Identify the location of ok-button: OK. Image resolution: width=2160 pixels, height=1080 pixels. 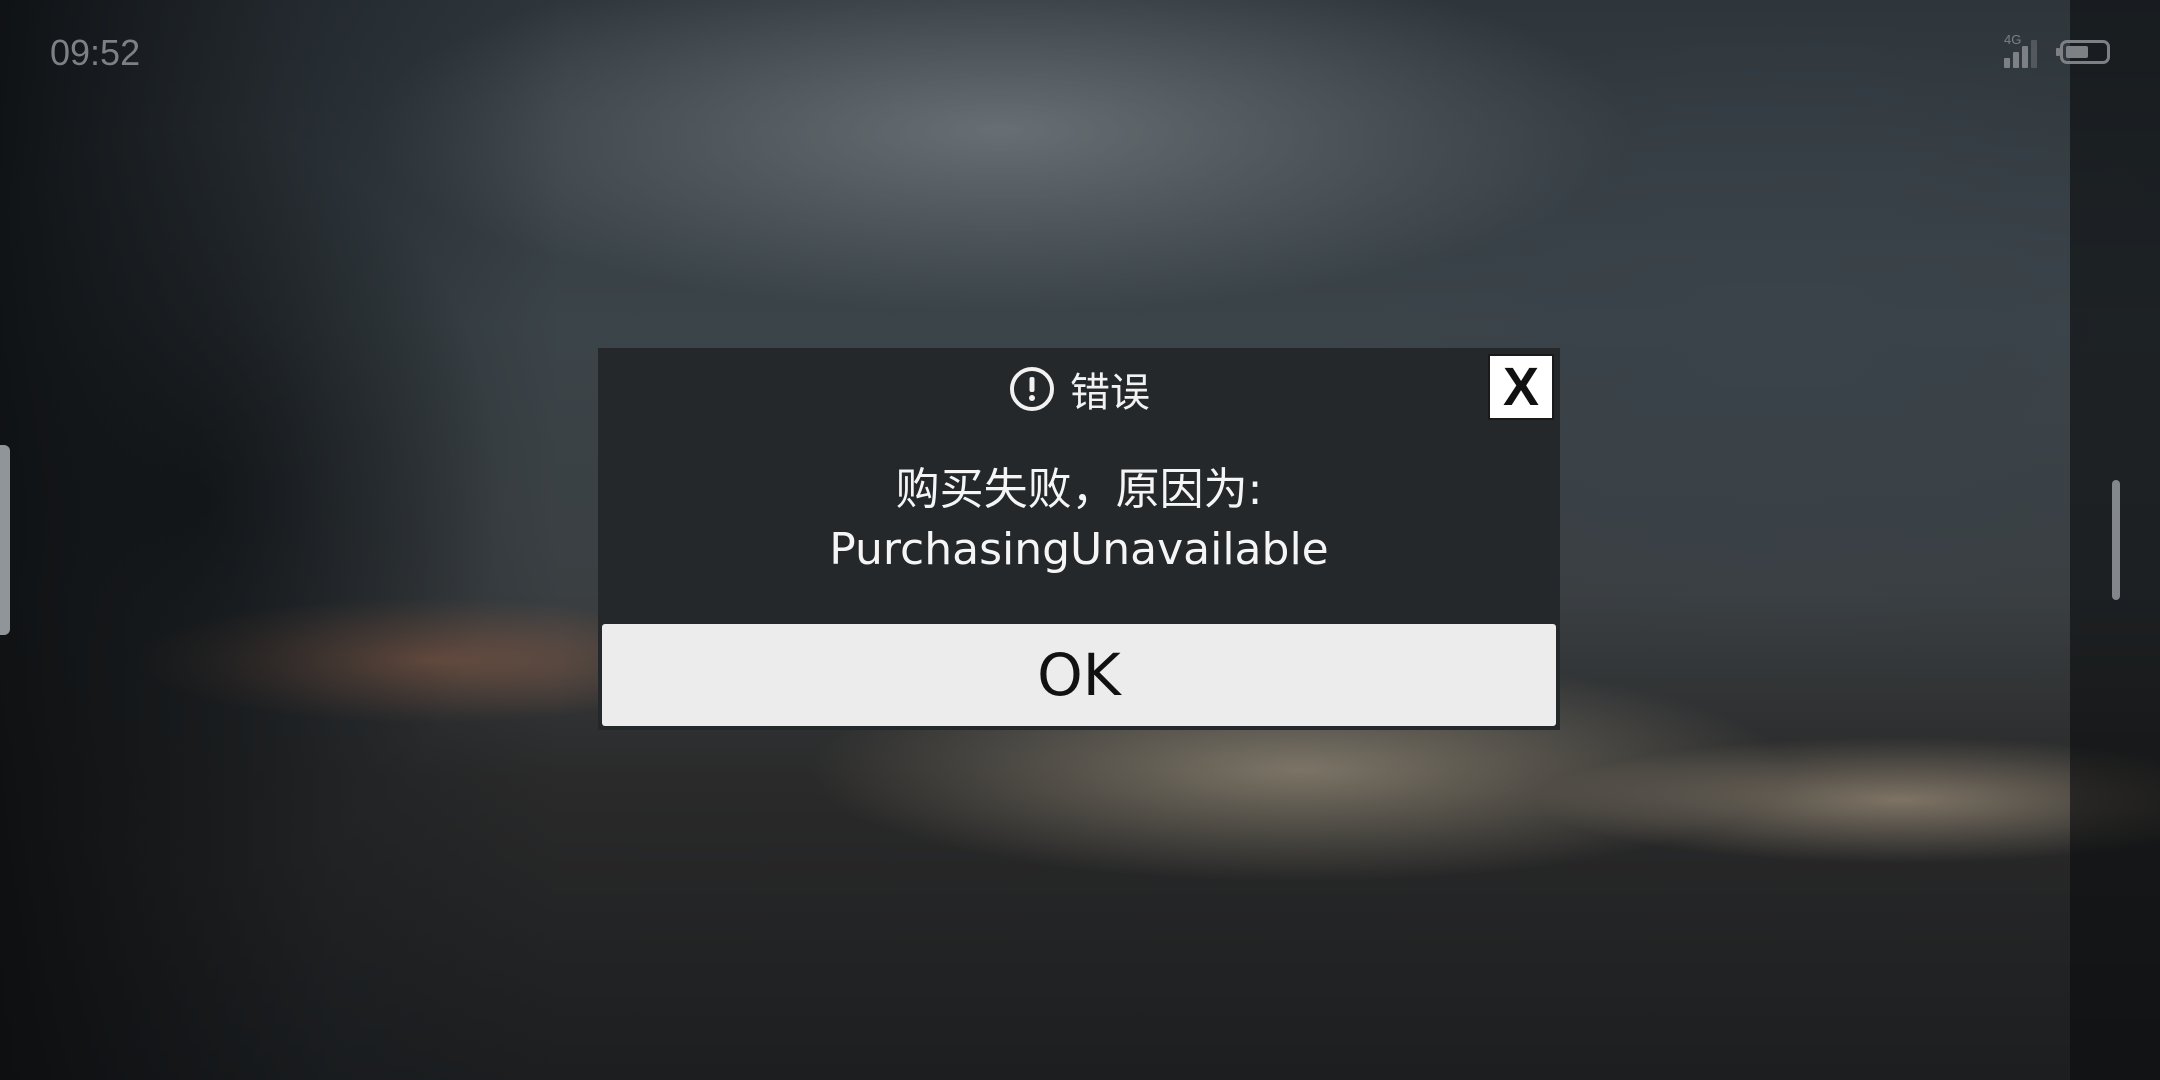
(1079, 675).